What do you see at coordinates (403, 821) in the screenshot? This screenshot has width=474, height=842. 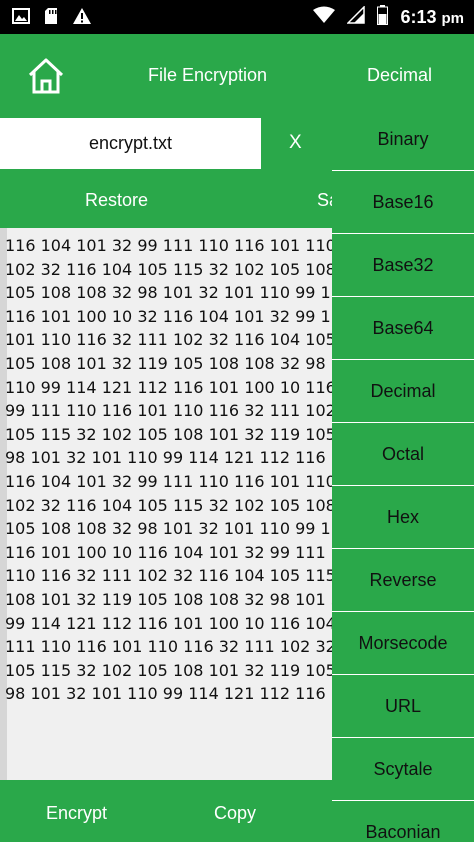 I see `menu-item-baconian: Baconian` at bounding box center [403, 821].